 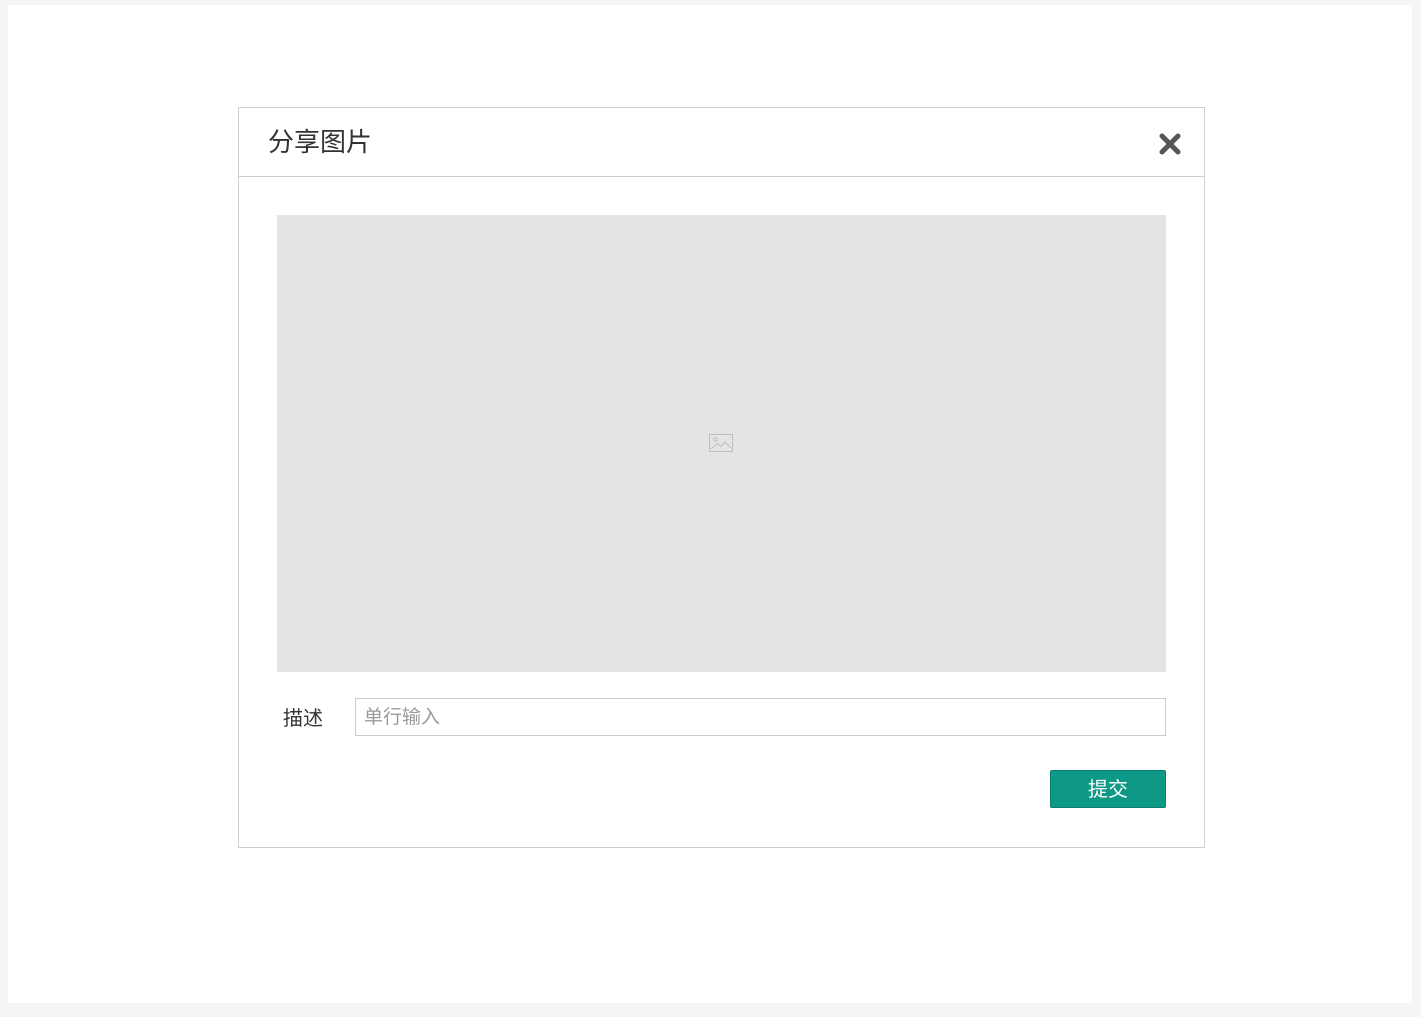 I want to click on description-input, so click(x=760, y=717).